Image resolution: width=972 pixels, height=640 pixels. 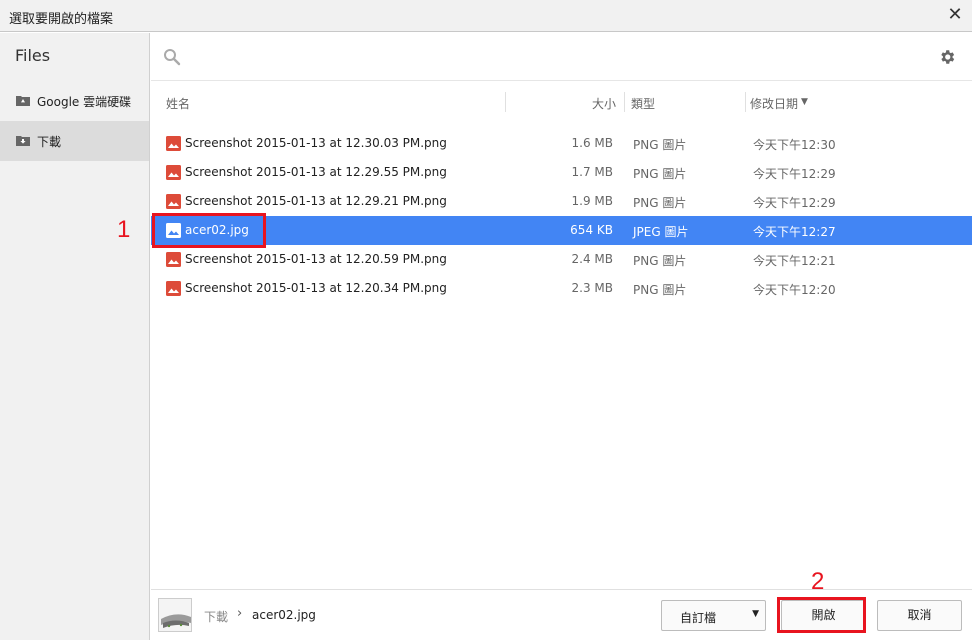 I want to click on file-date: 今天下午12:27, so click(x=794, y=232).